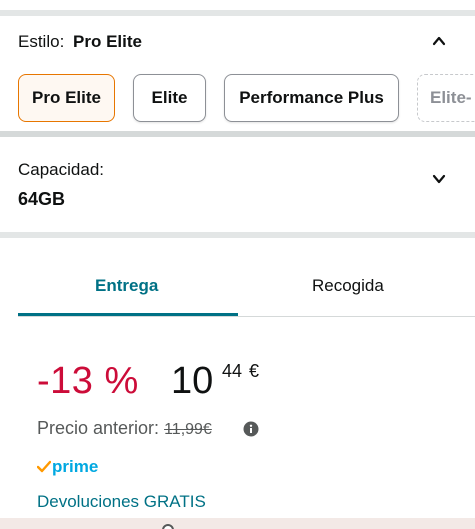  What do you see at coordinates (61, 169) in the screenshot?
I see `capacity-label: Capacidad:` at bounding box center [61, 169].